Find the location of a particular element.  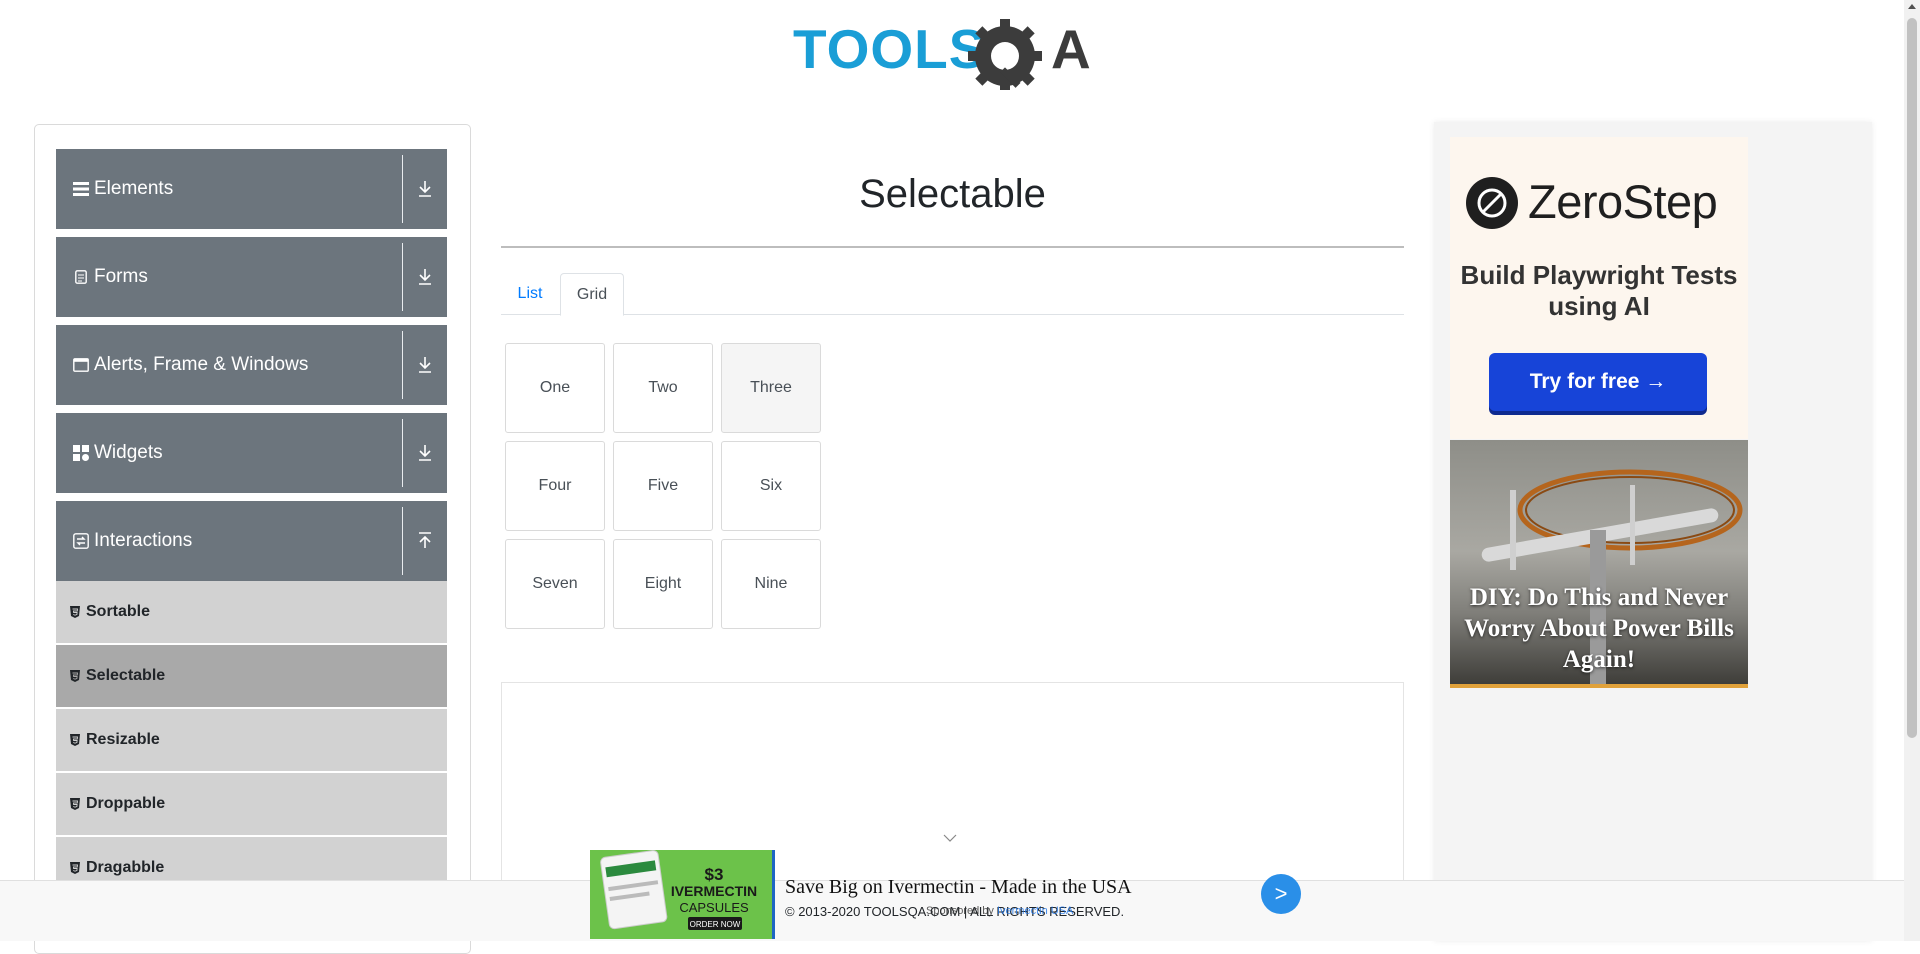

svg-text: TOOLS is located at coordinates (889, 49).